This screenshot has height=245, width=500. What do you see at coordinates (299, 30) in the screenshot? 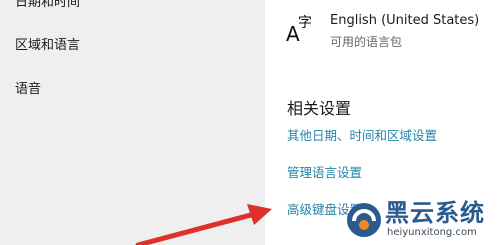
I see `language-icon: A字` at bounding box center [299, 30].